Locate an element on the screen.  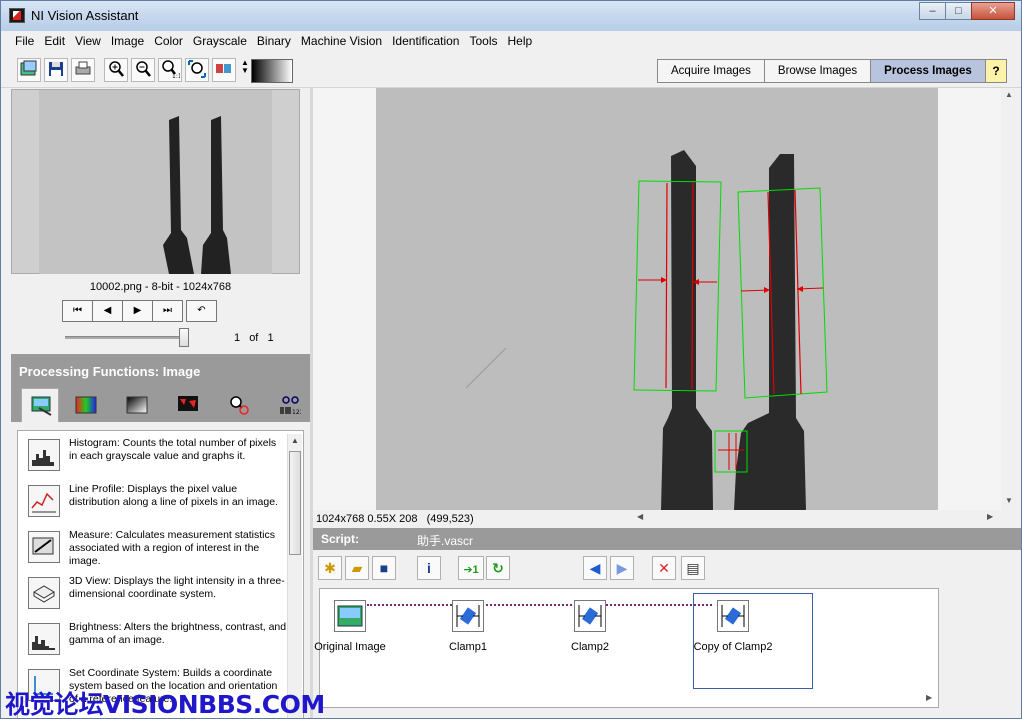
menu-color: Color is located at coordinates (168, 41).